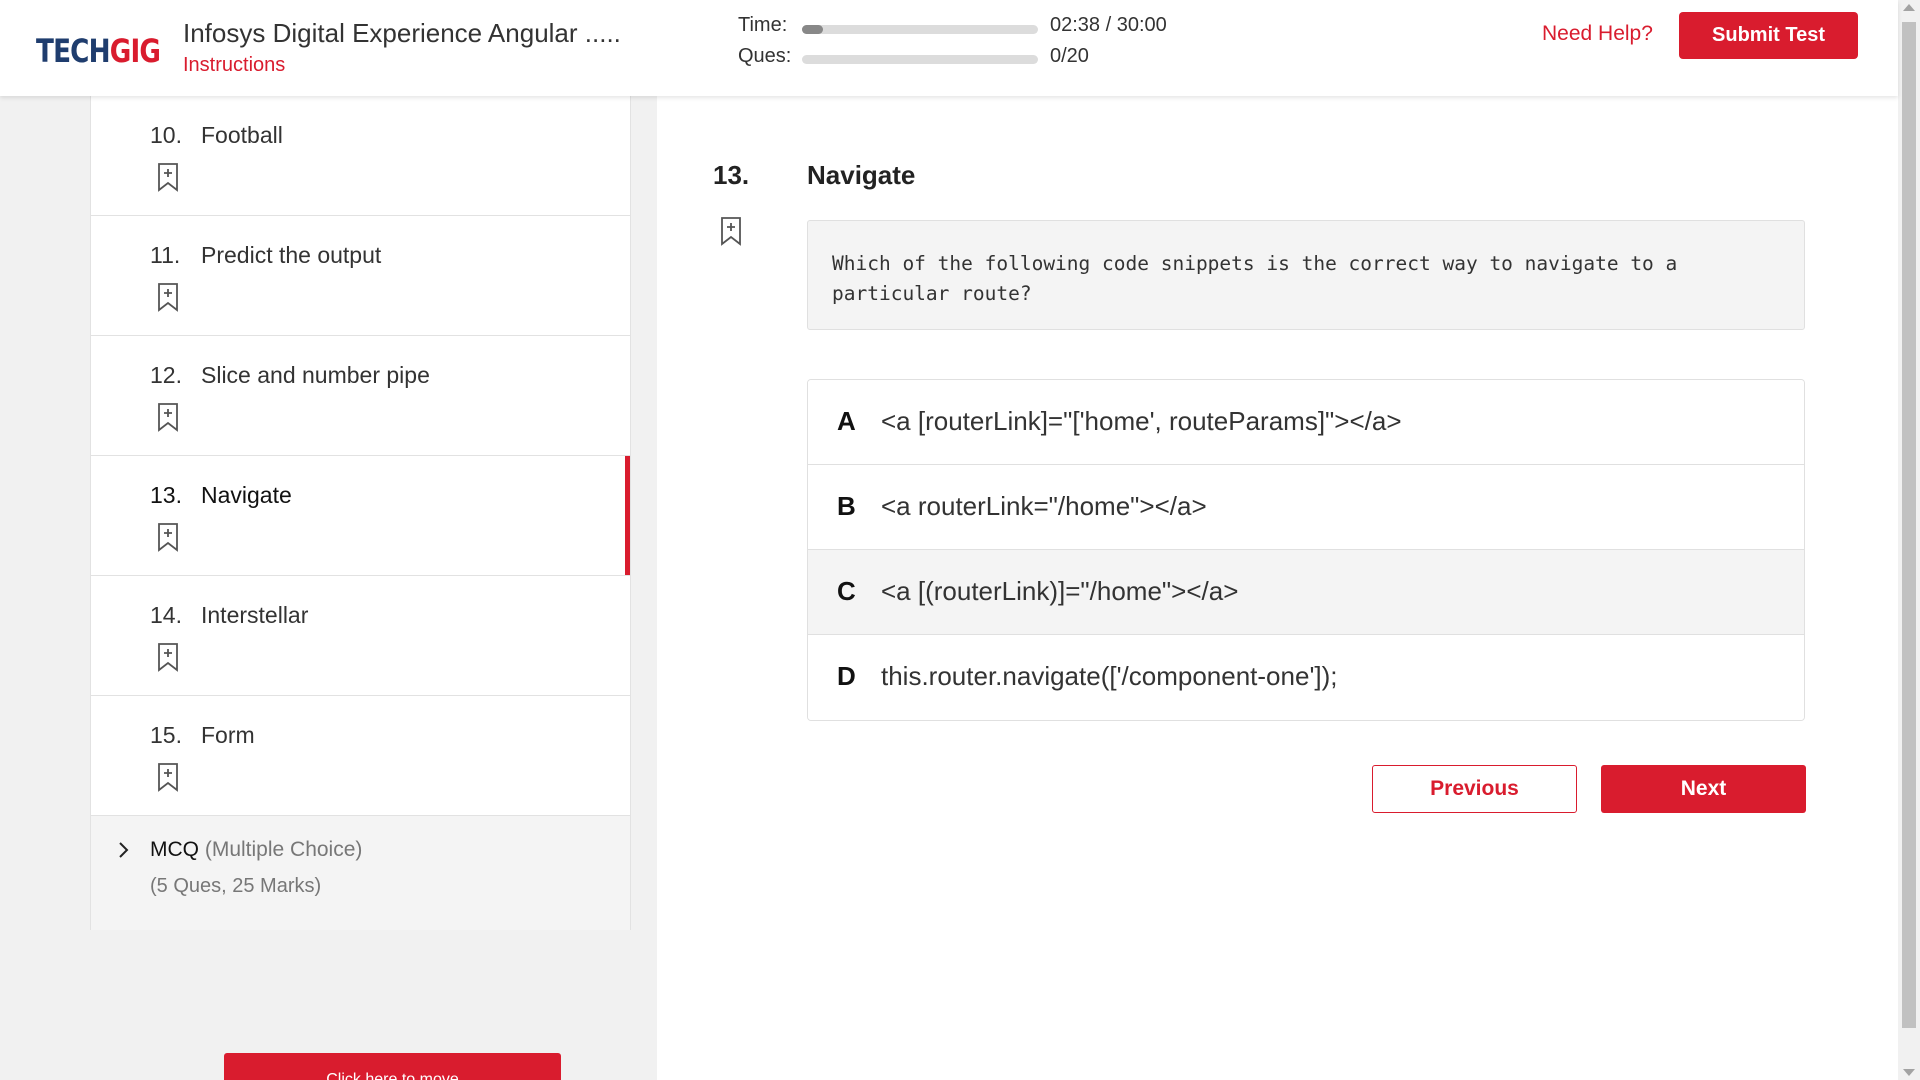  I want to click on question-number: 11., so click(165, 255).